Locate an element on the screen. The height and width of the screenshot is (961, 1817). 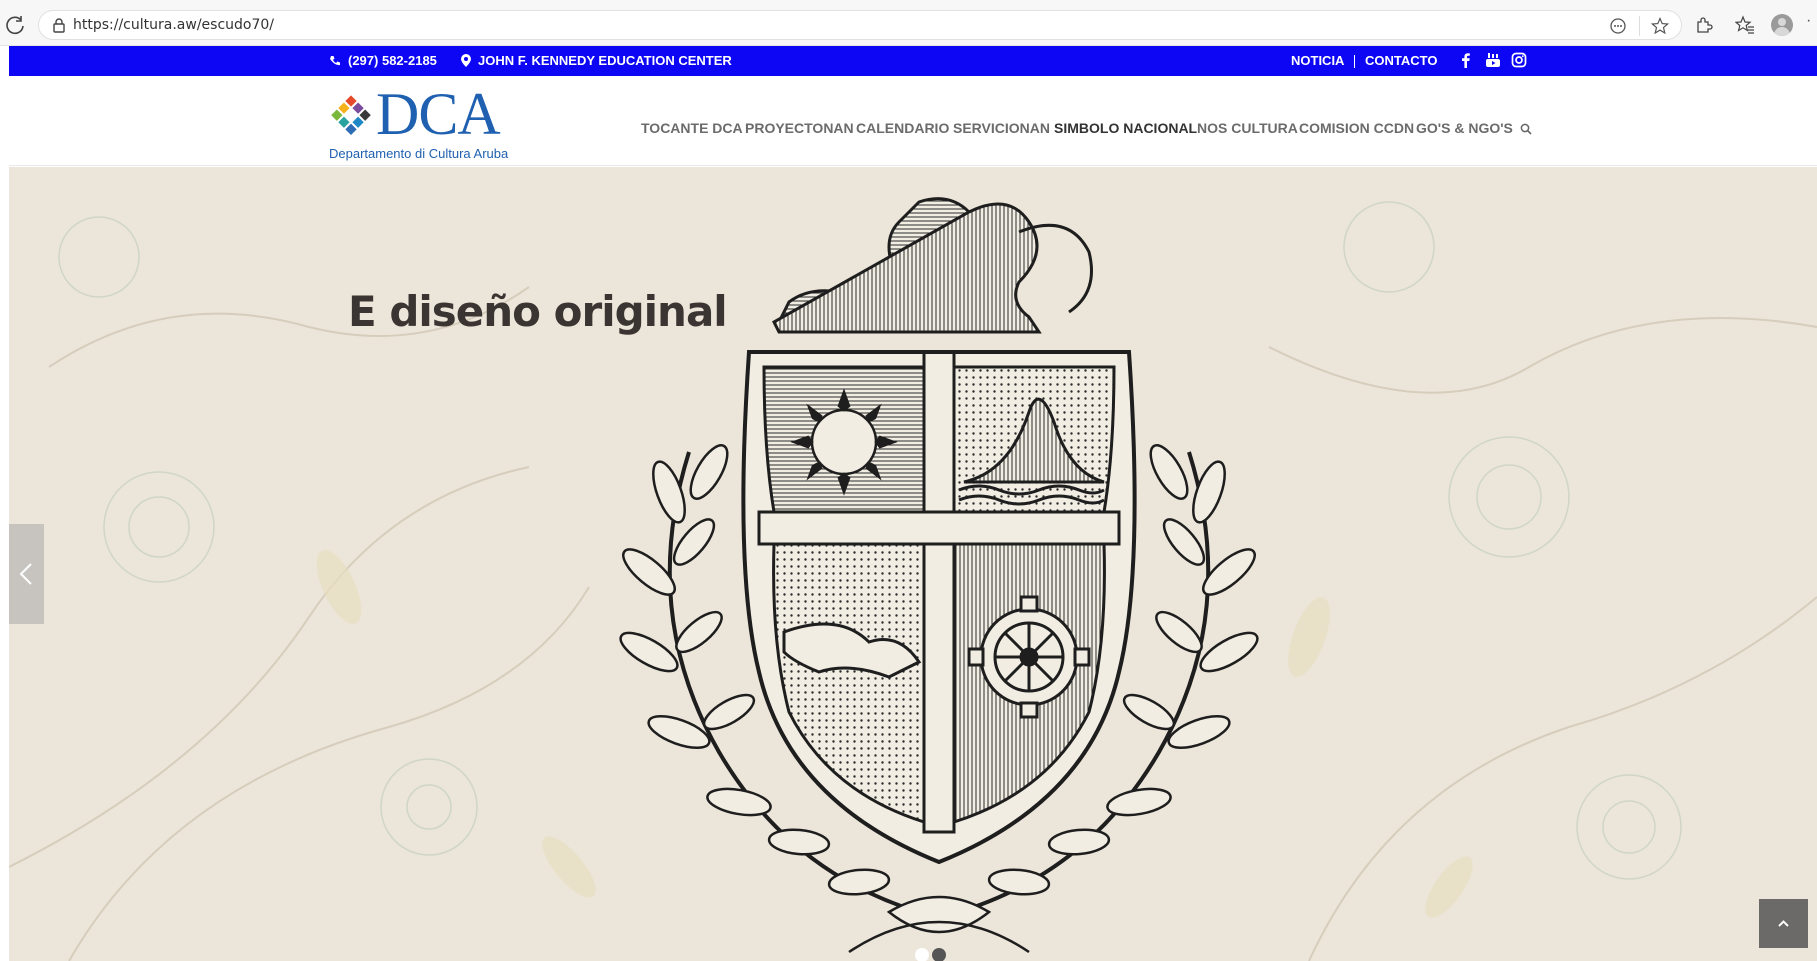
nav-link-noticia: NOTICIA is located at coordinates (1317, 60).